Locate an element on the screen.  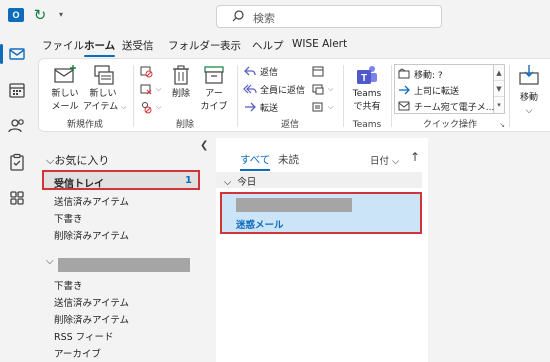
ribbon-tabs: ファイル ホーム 送受信 フォルダー 表示 ヘルプ WISE Alert is located at coordinates (292, 47).